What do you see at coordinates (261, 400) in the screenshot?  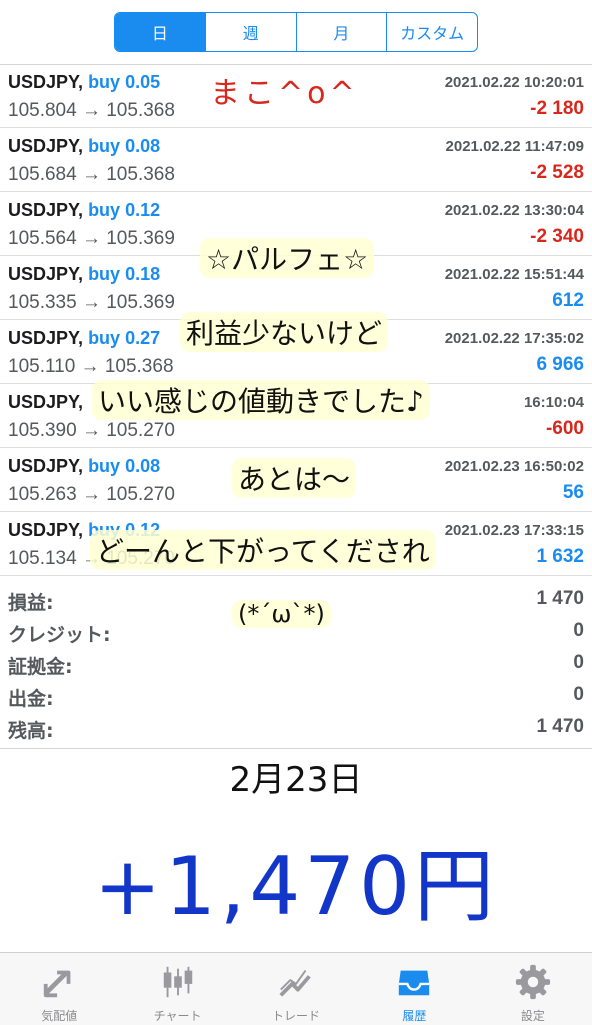 I see `handwritten-note-line2: いい感じの値動きでした♪` at bounding box center [261, 400].